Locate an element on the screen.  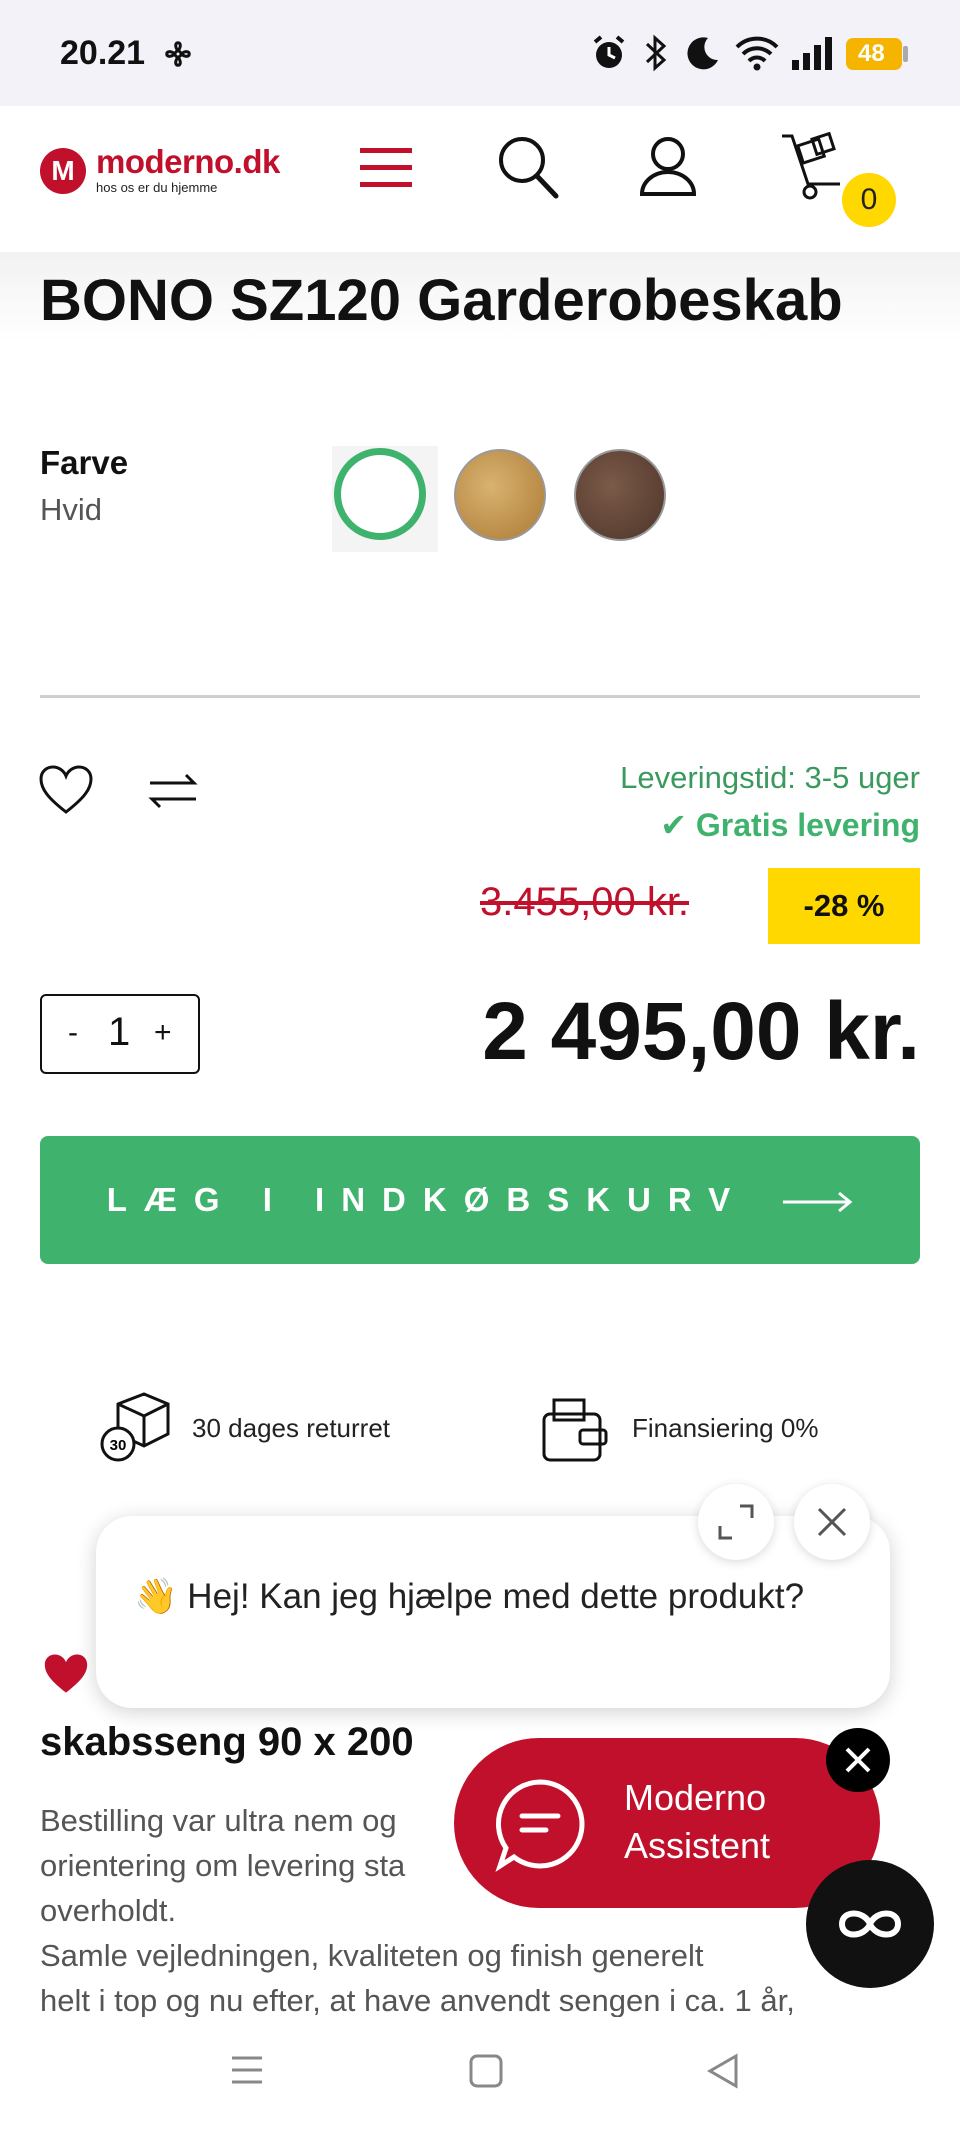
logo-tagline: hos os er du hjemme is located at coordinates (157, 187).